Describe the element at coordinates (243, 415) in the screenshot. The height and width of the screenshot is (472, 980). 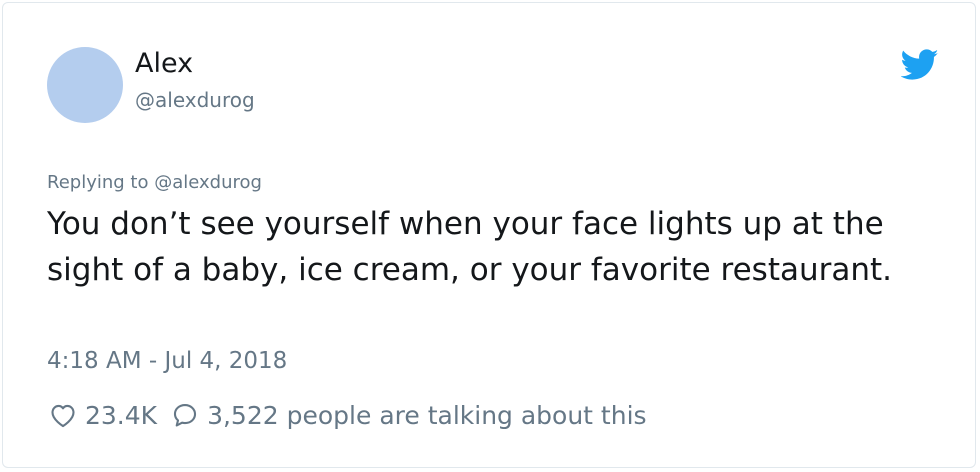
I see `talking-count: 3,522` at that location.